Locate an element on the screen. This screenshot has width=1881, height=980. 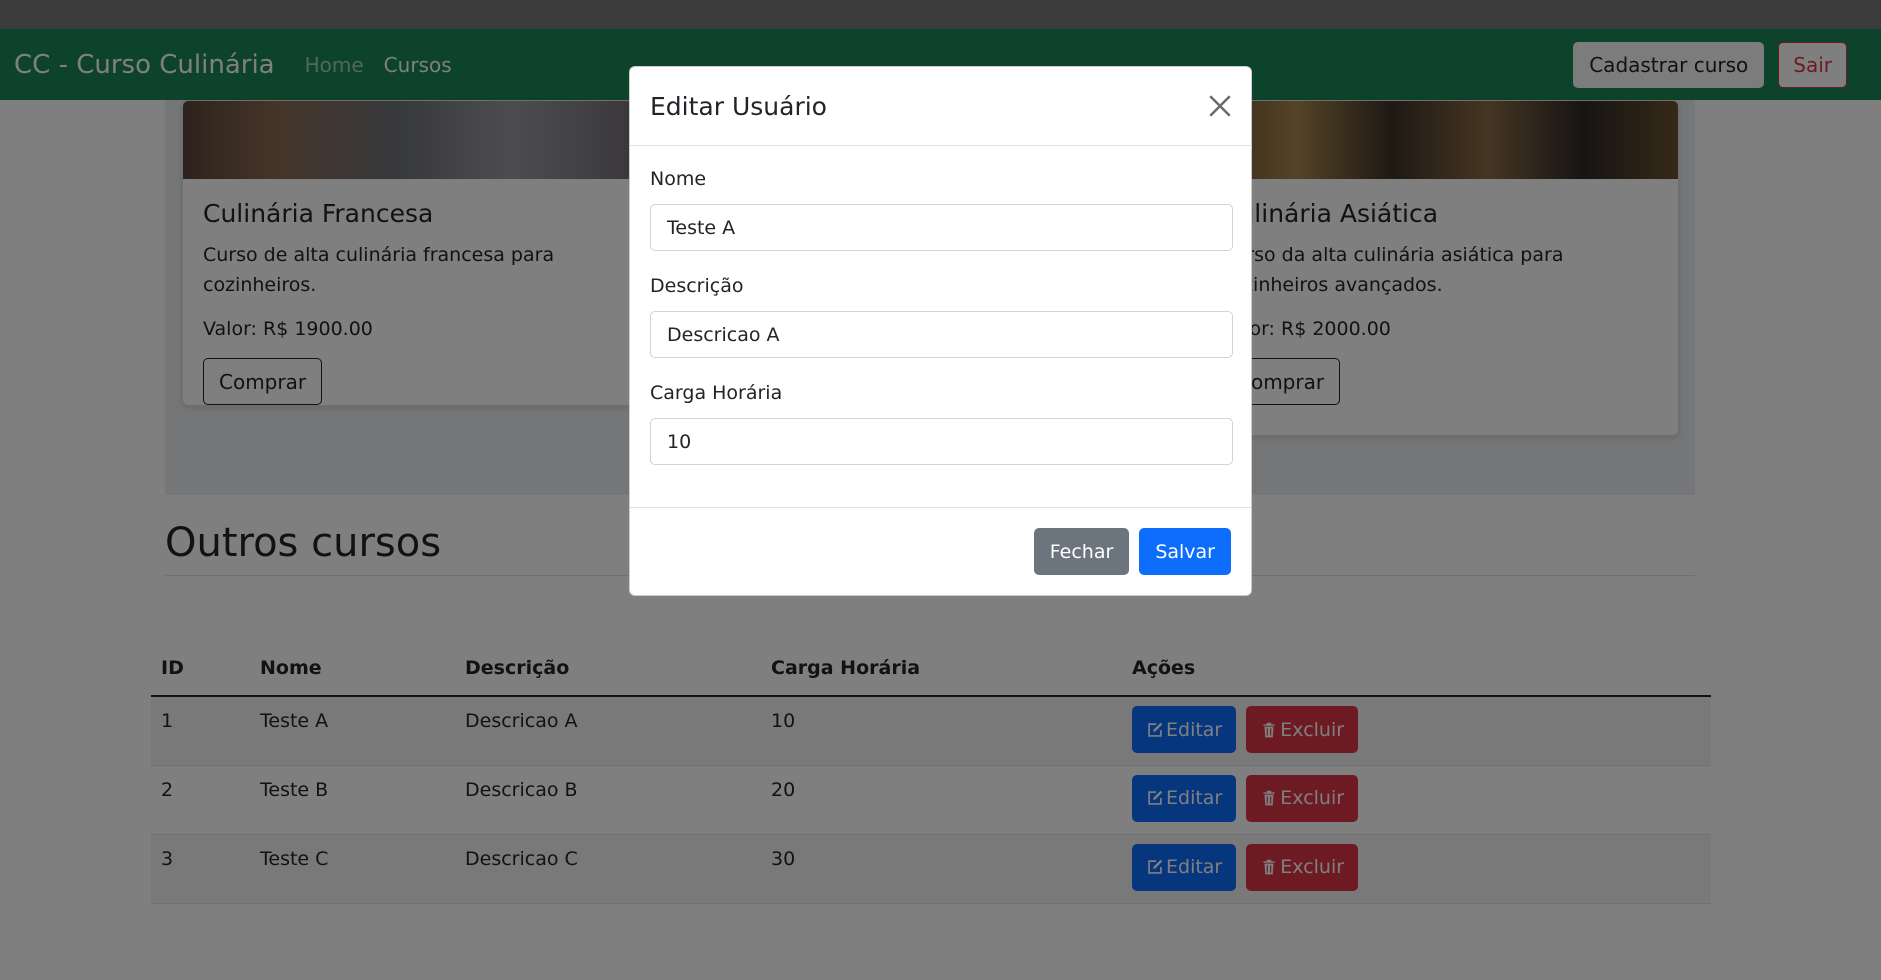
close-button: Fechar is located at coordinates (1081, 551).